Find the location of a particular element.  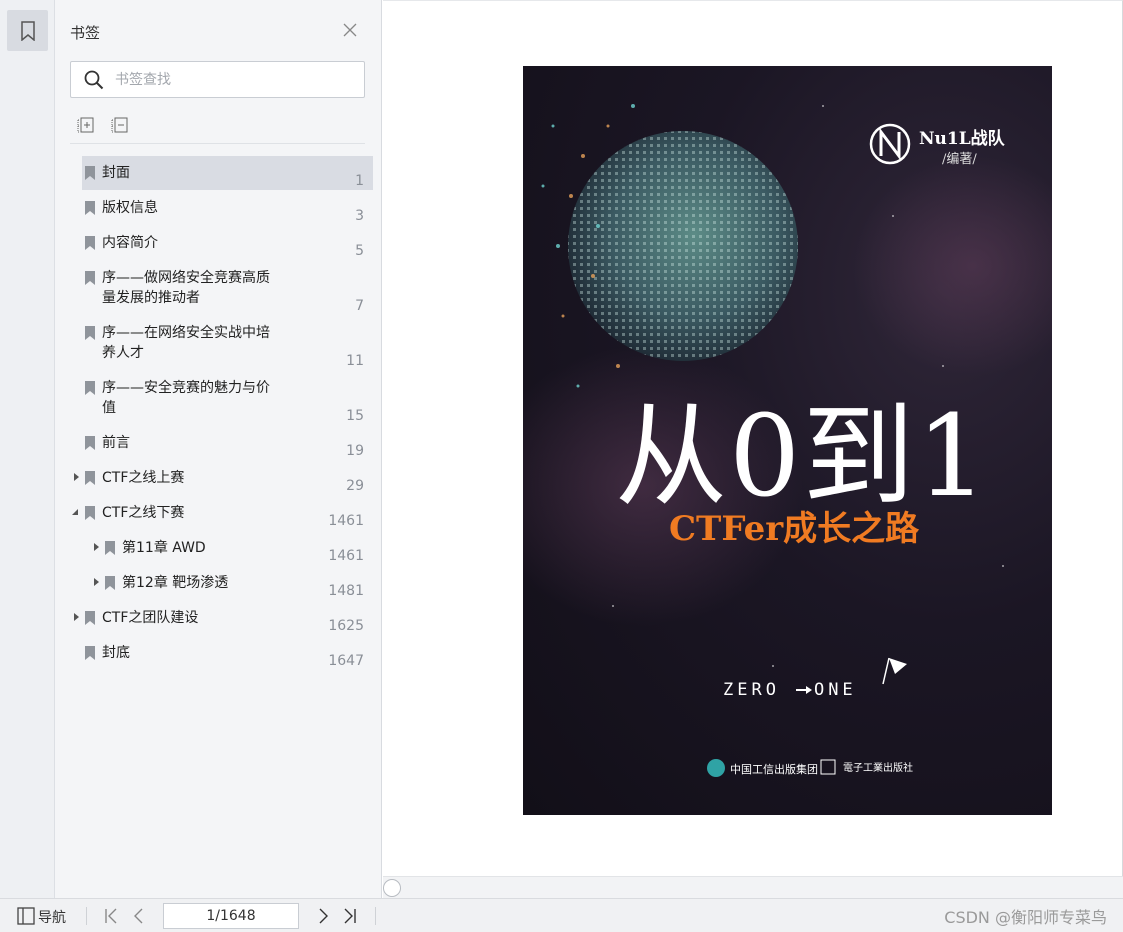

bookmark-item: 序——在网络安全实战中培 养人才 11 is located at coordinates (227, 343).